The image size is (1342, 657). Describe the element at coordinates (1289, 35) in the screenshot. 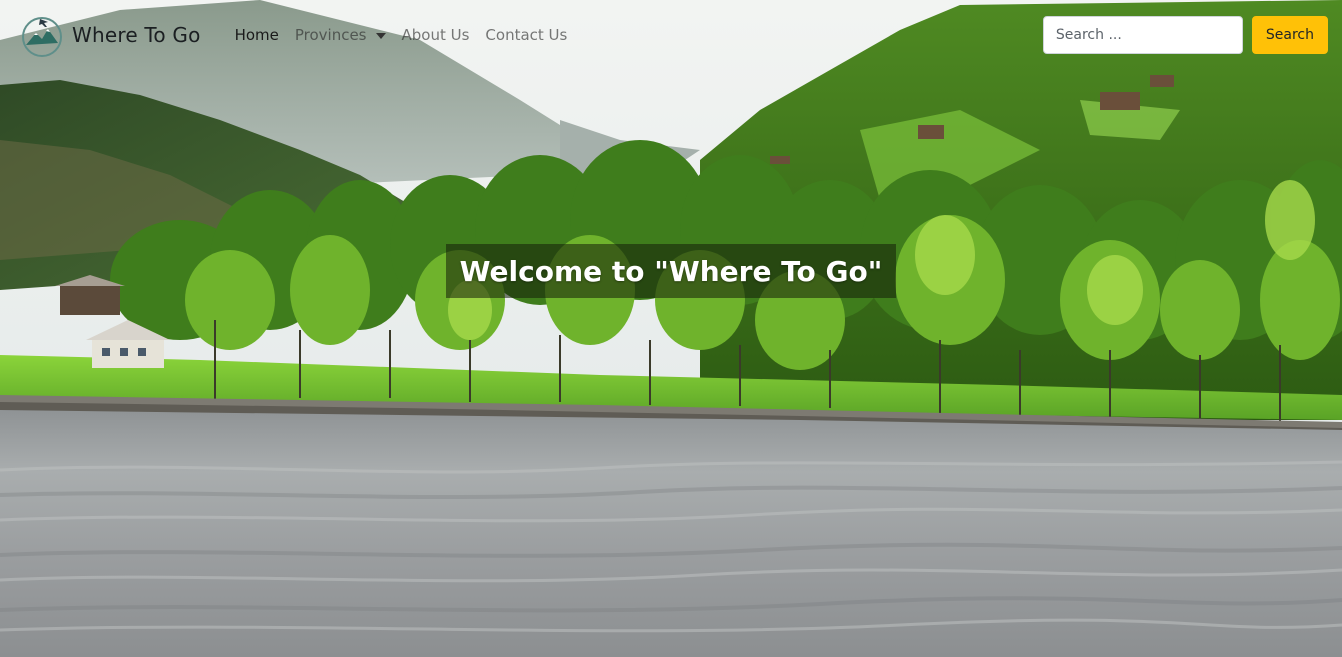

I see `search-button: Search` at that location.